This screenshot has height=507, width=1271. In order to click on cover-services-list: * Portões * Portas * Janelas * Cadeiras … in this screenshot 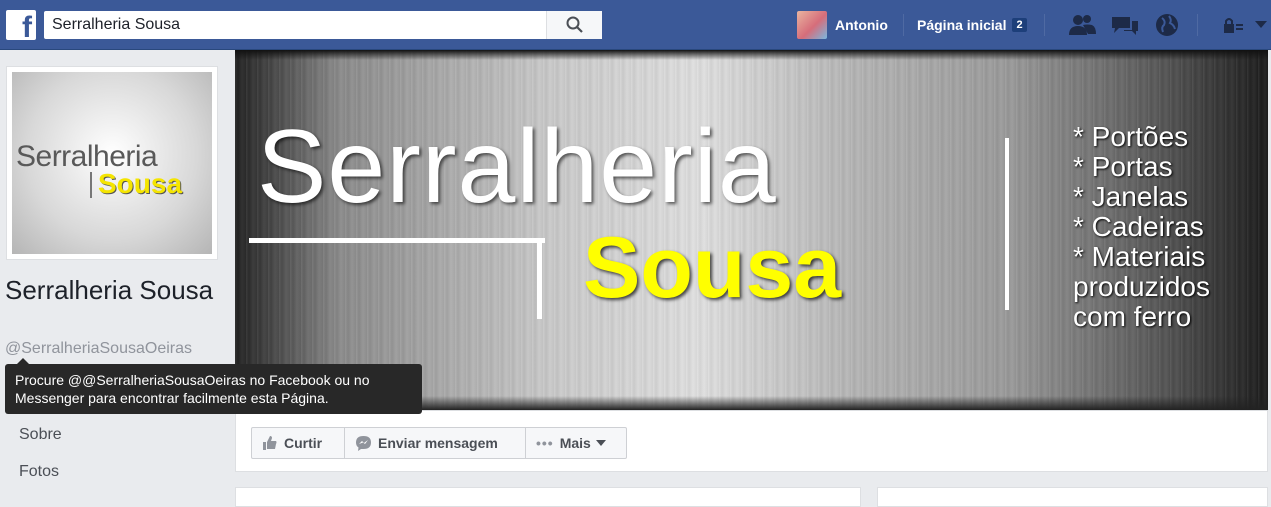, I will do `click(1141, 227)`.